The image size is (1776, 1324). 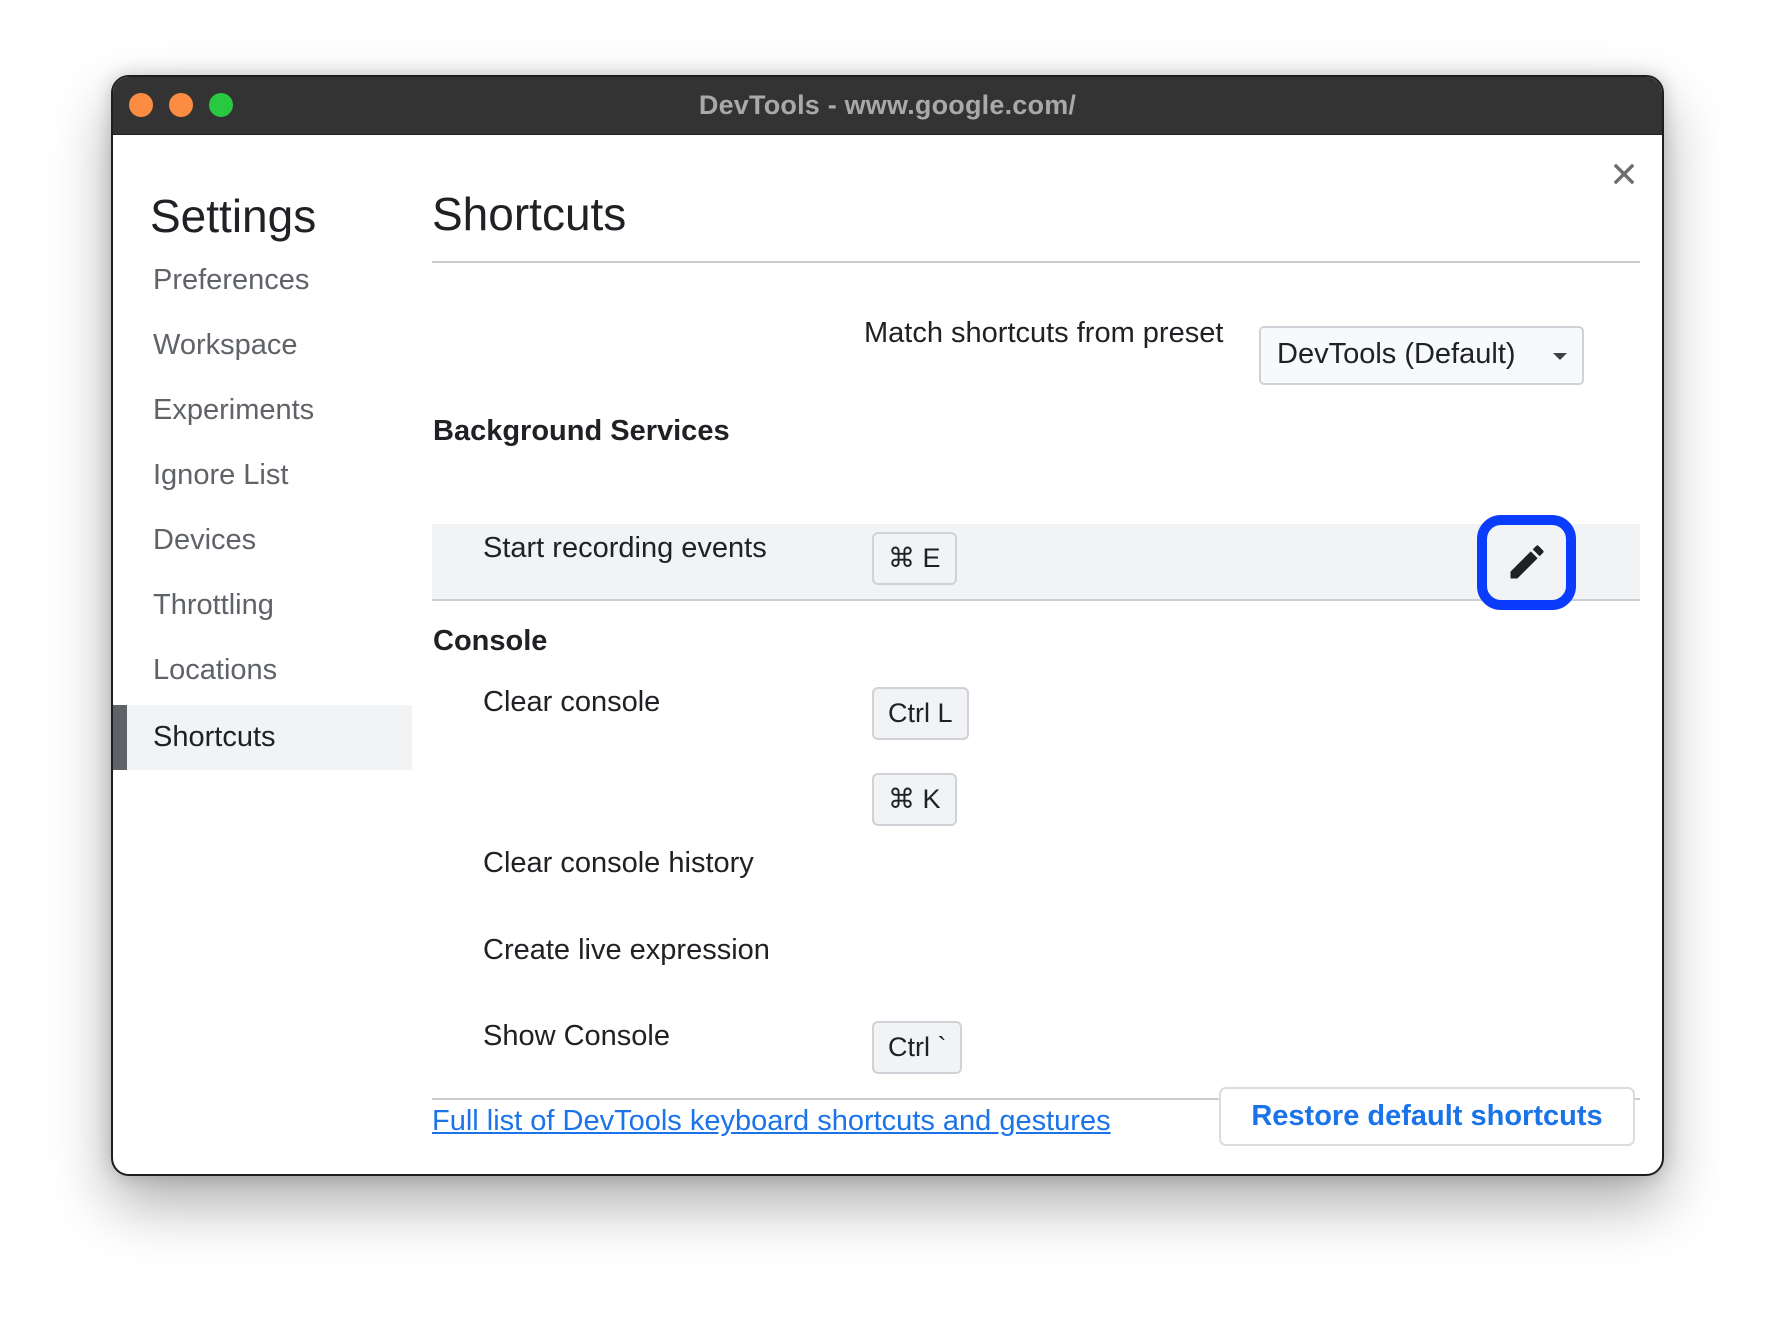 I want to click on sidebar-item-label: Shortcuts, so click(x=214, y=737).